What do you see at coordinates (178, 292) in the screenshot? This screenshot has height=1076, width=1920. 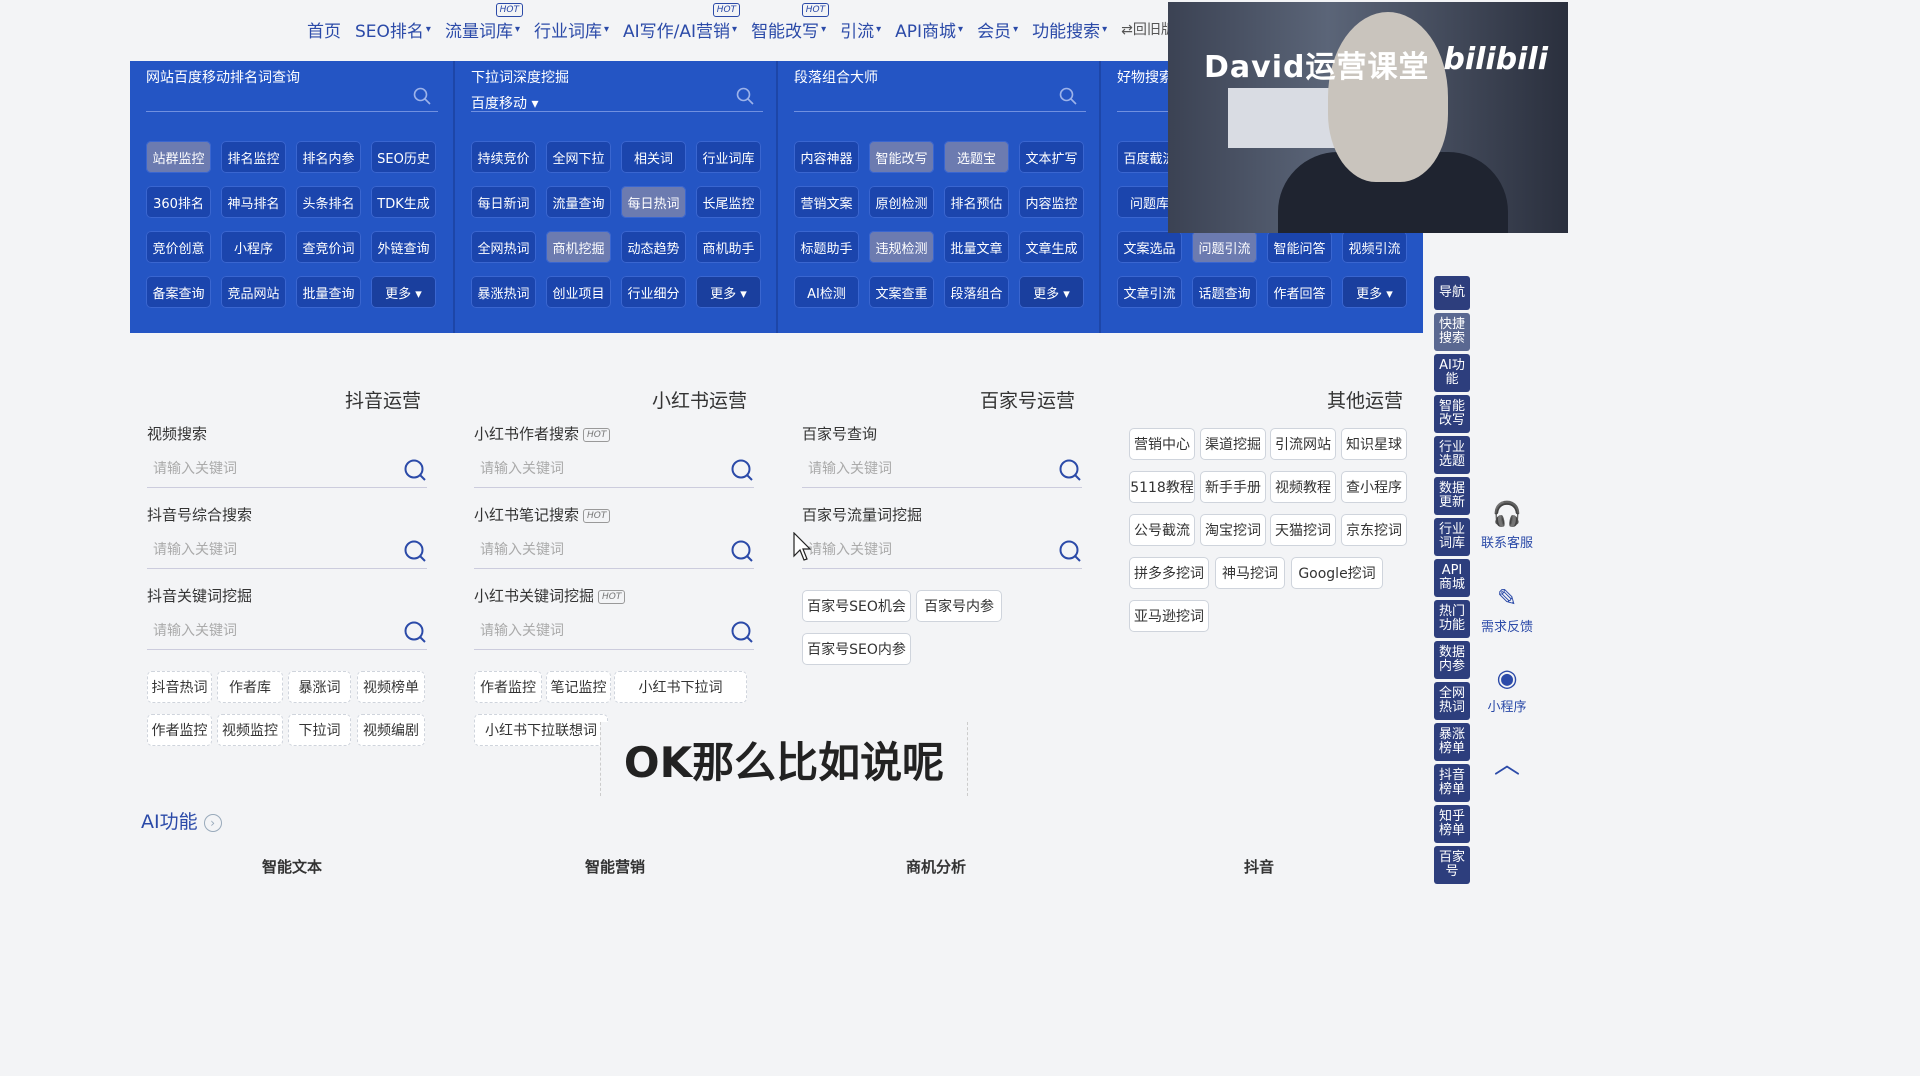 I see `tool-button: 备案查询` at bounding box center [178, 292].